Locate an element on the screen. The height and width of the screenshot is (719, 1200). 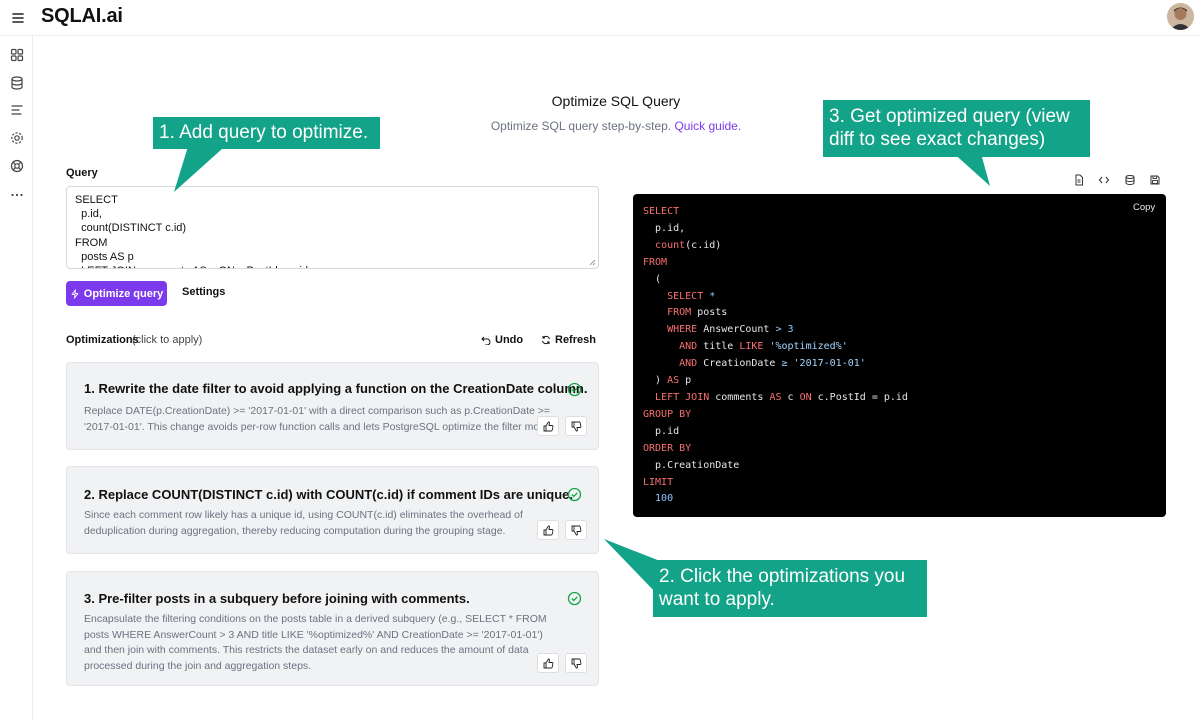
code-line: 100 is located at coordinates (775, 499).